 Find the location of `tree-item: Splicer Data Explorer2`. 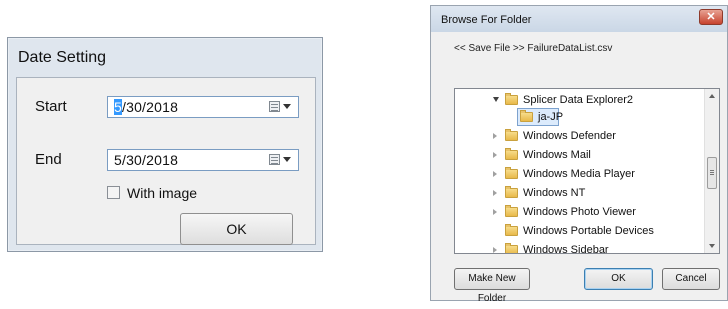

tree-item: Splicer Data Explorer2 is located at coordinates (580, 101).